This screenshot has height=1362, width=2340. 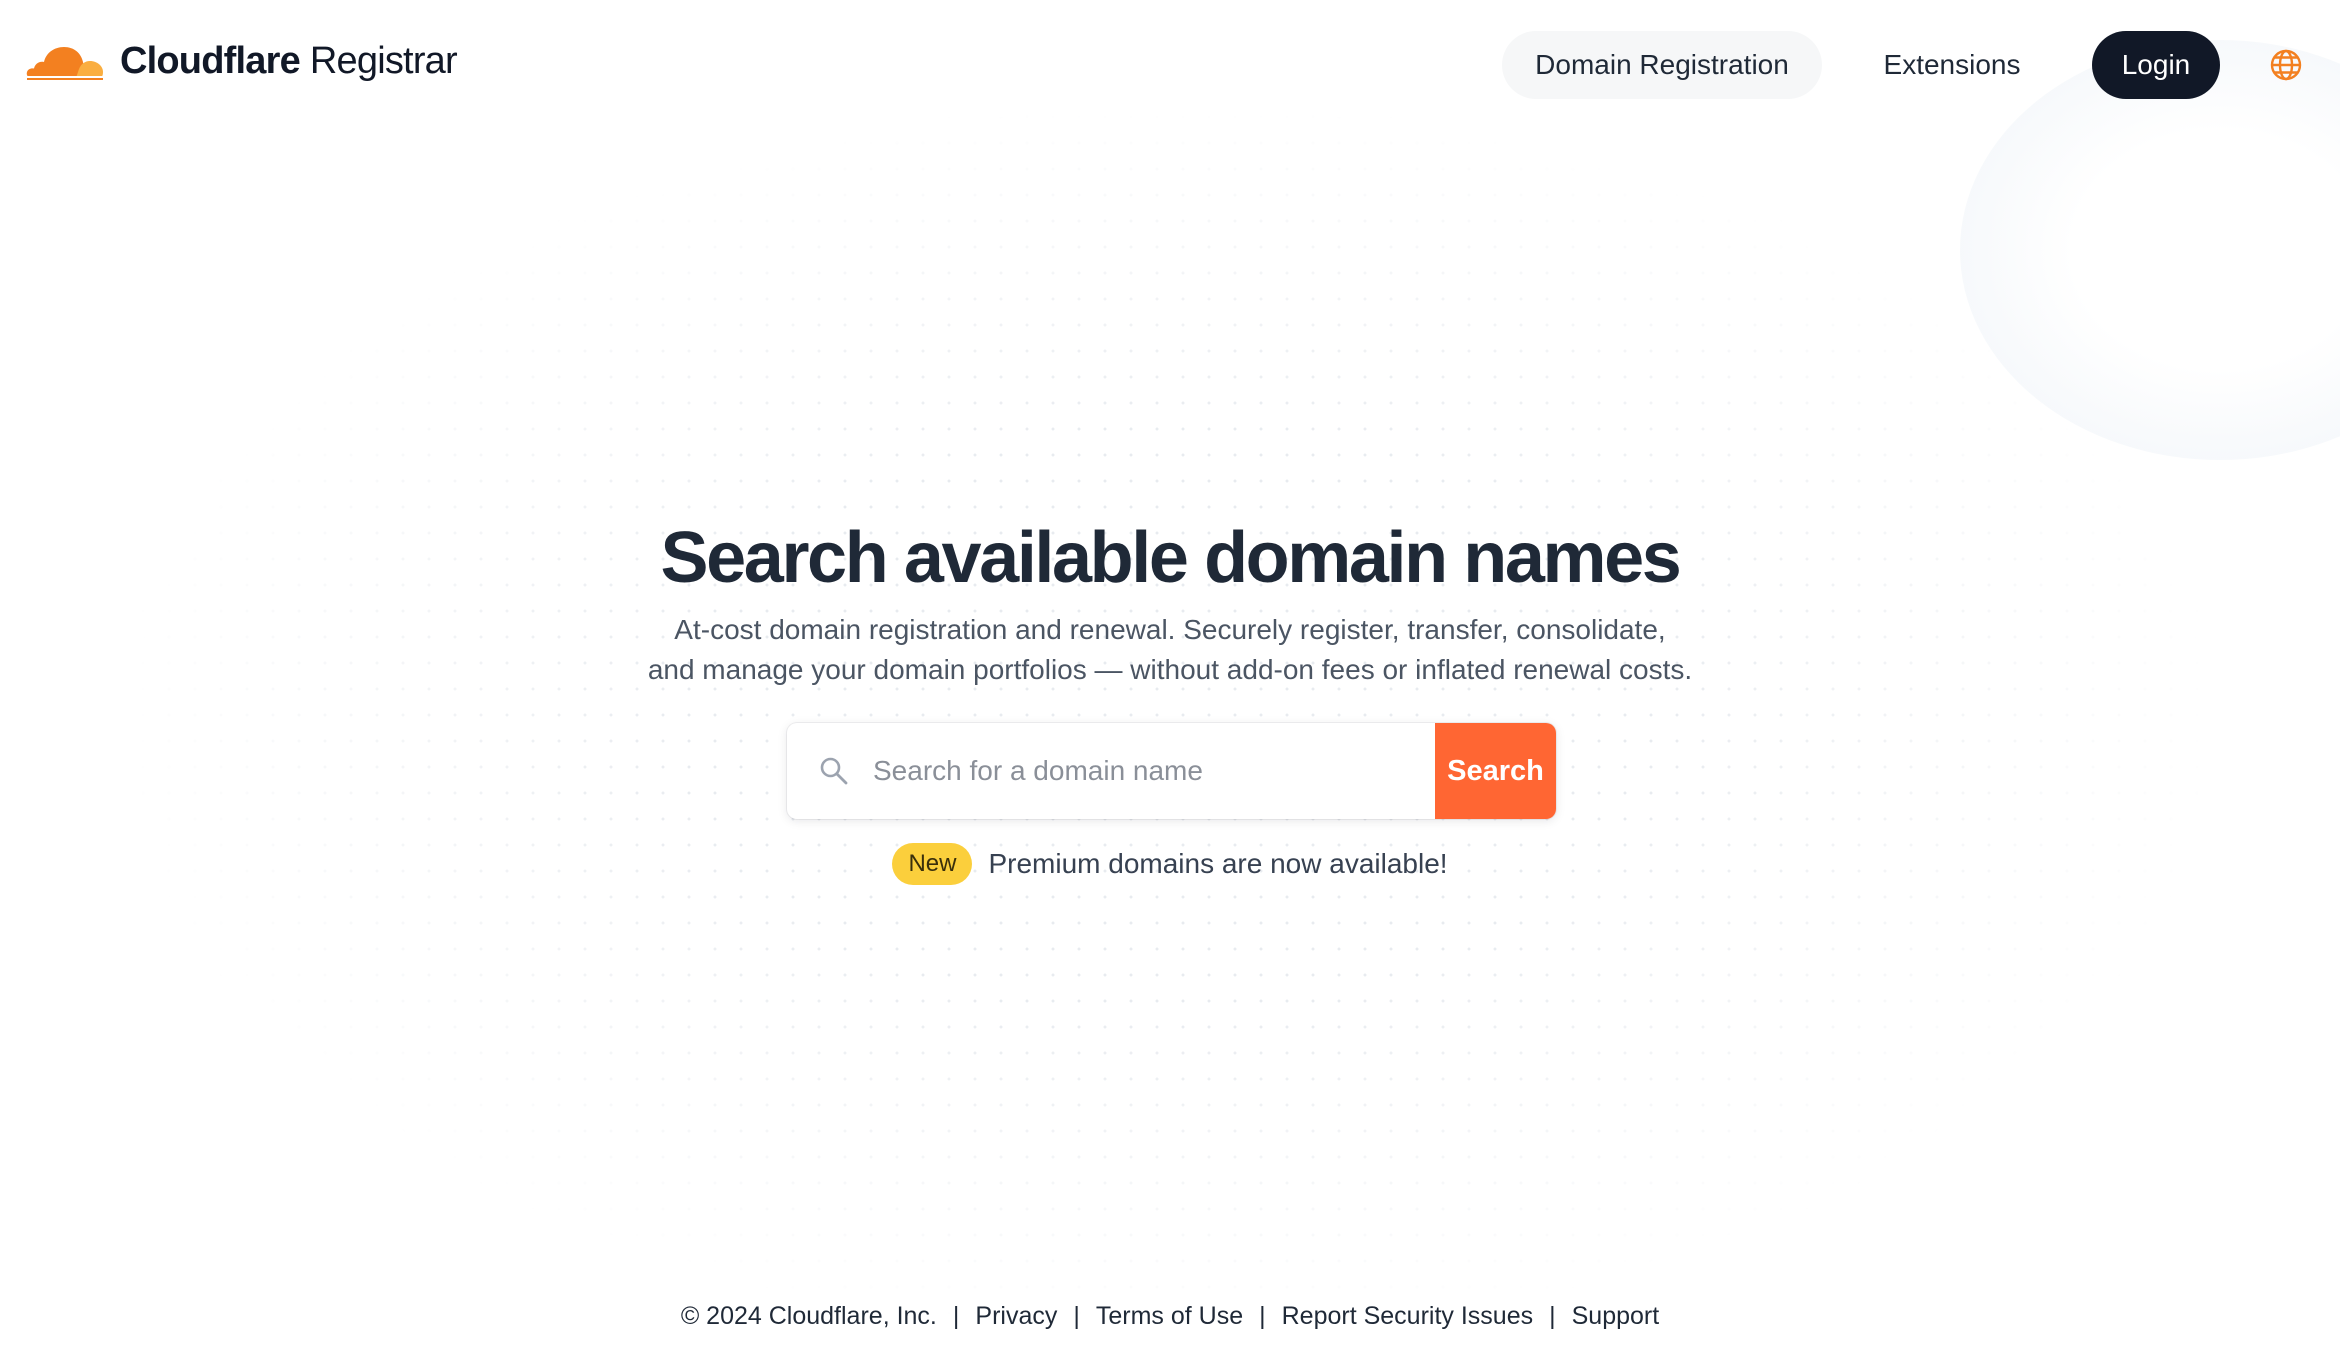 I want to click on announcement-text: Premium domains are now available!, so click(x=1218, y=863).